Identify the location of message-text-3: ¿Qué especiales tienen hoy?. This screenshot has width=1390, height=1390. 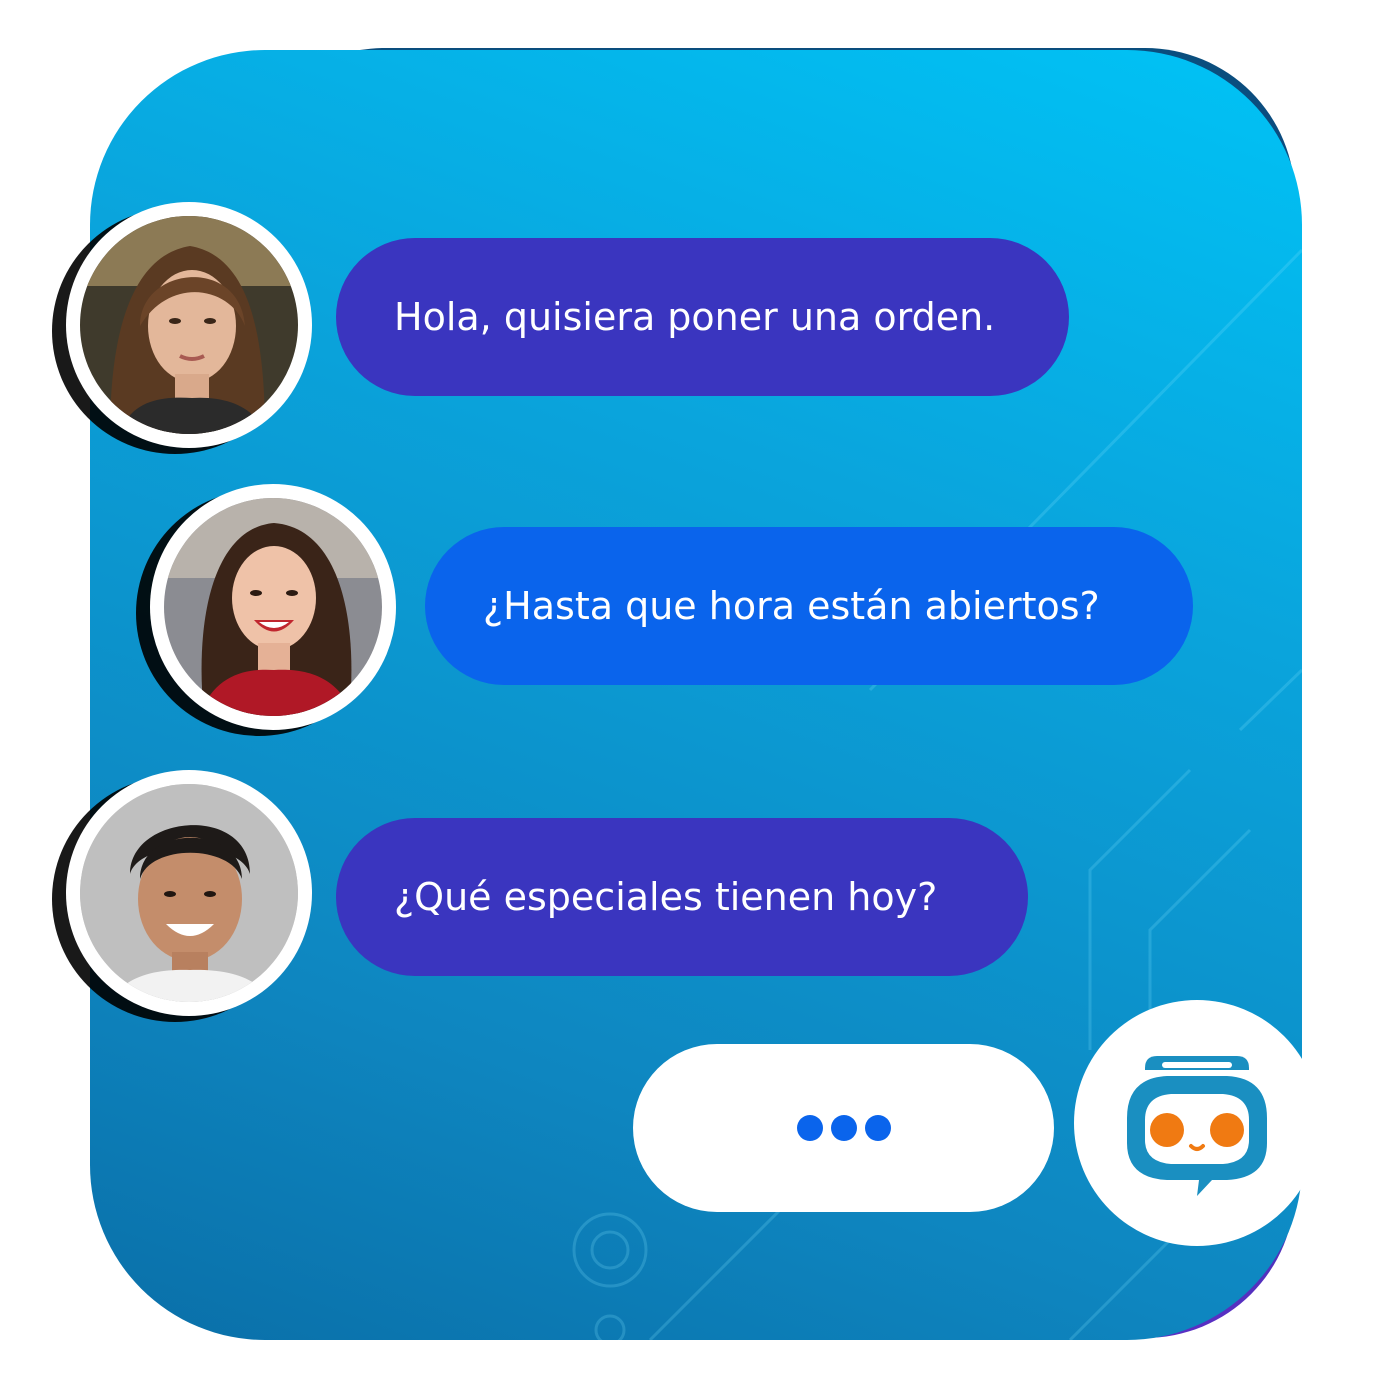
(666, 897).